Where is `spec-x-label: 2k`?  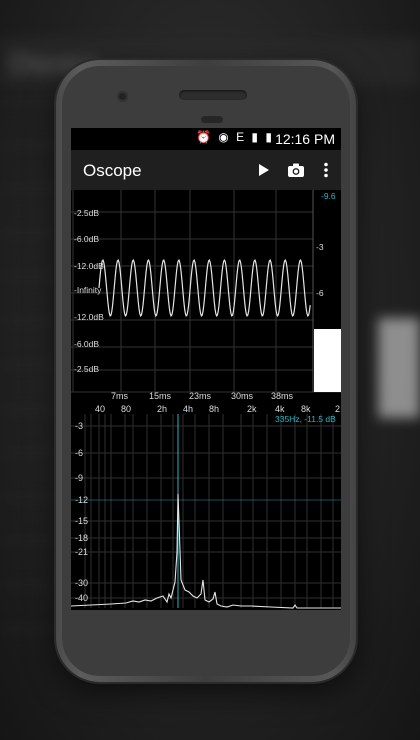
spec-x-label: 2k is located at coordinates (252, 409).